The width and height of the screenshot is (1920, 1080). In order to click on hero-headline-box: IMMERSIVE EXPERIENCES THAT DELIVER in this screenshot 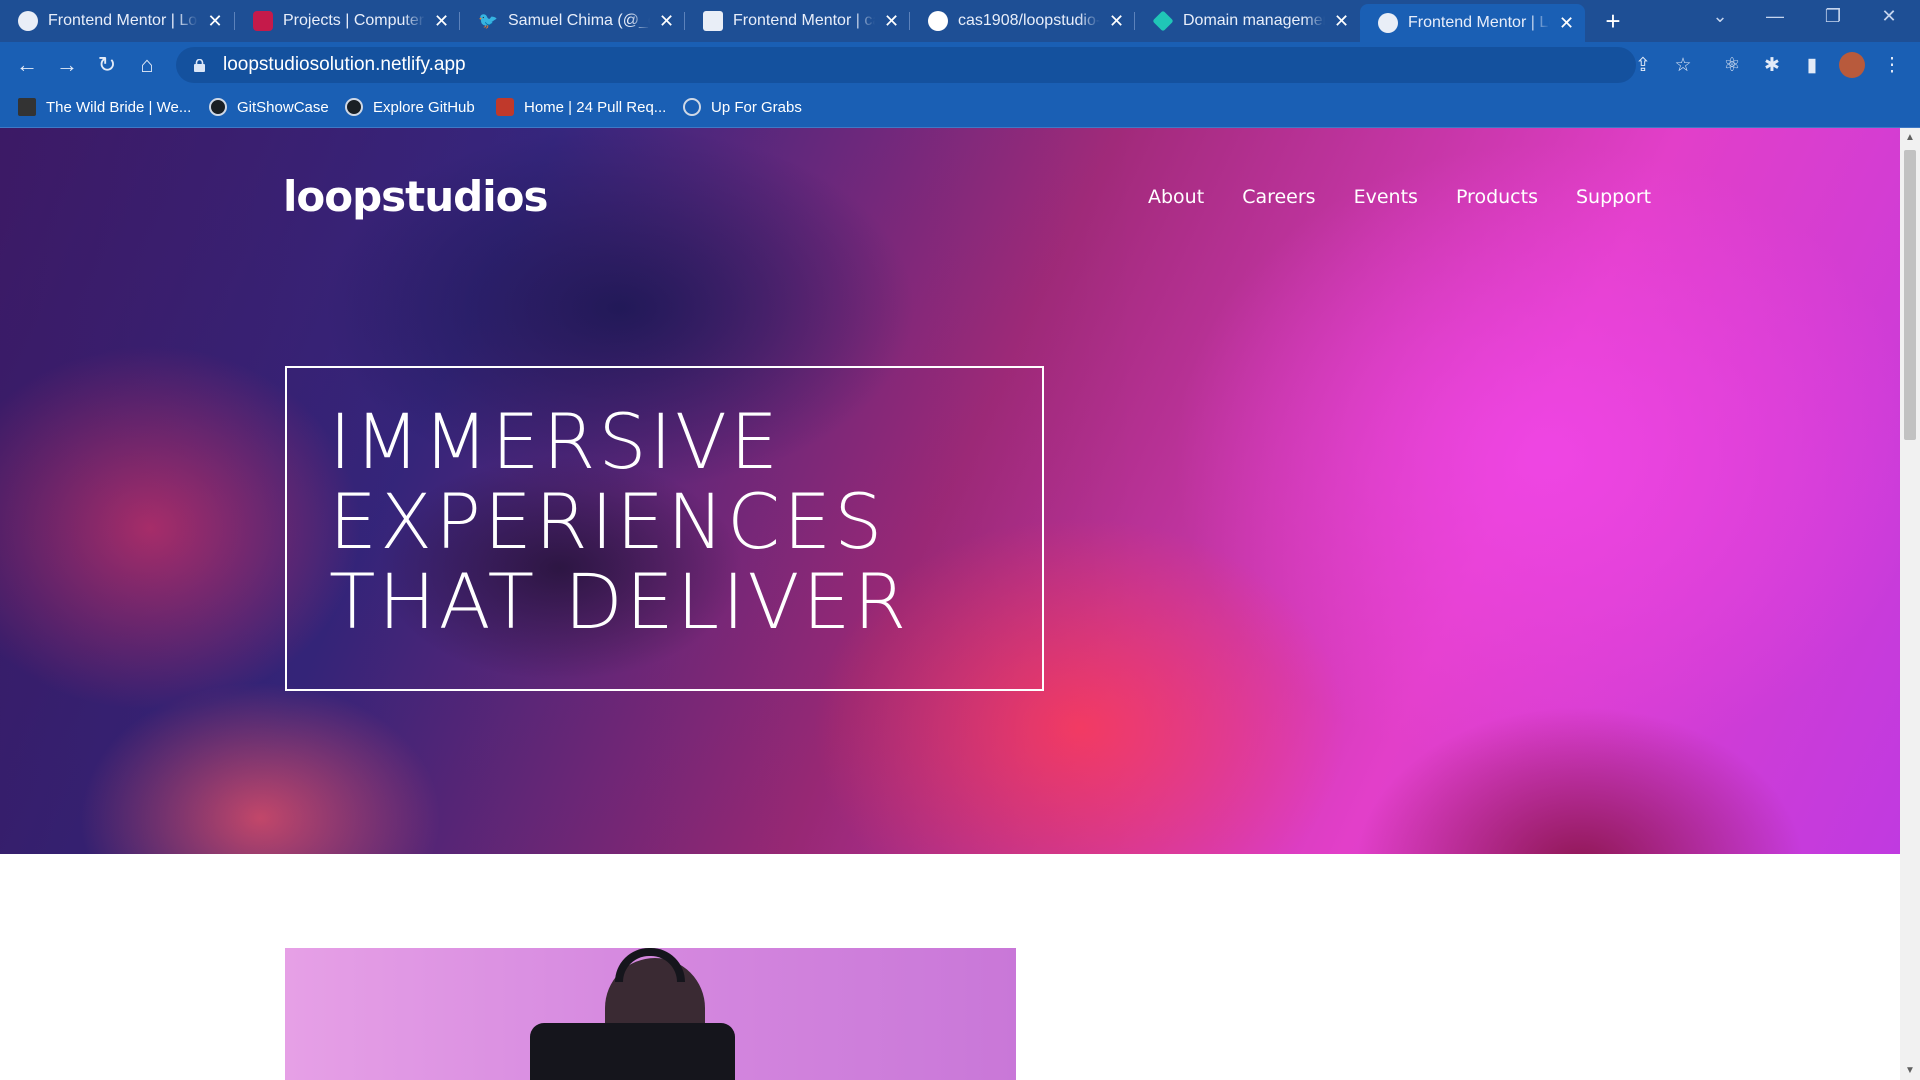, I will do `click(664, 528)`.